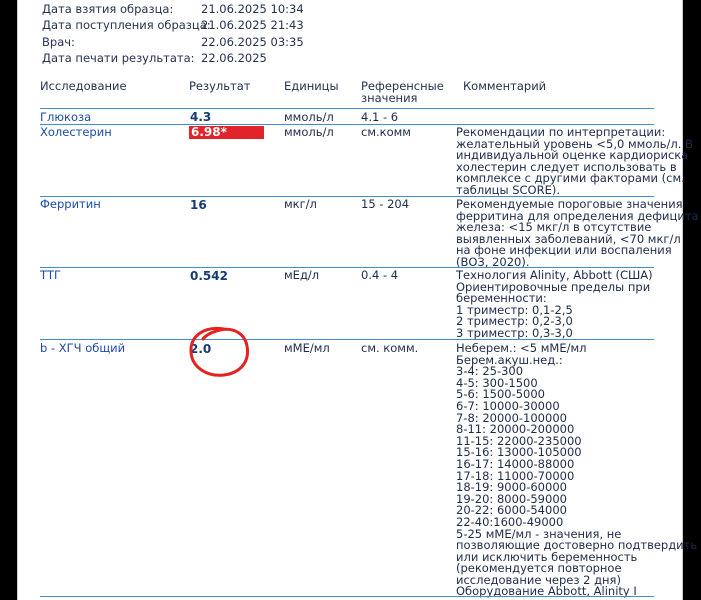 The image size is (701, 600). I want to click on hand-drawn-circle-annotation, so click(219, 351).